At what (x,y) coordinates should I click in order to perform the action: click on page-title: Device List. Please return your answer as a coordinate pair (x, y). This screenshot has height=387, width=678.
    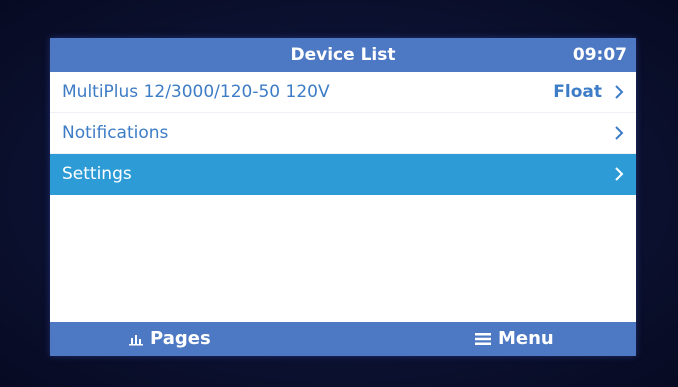
    Looking at the image, I should click on (343, 55).